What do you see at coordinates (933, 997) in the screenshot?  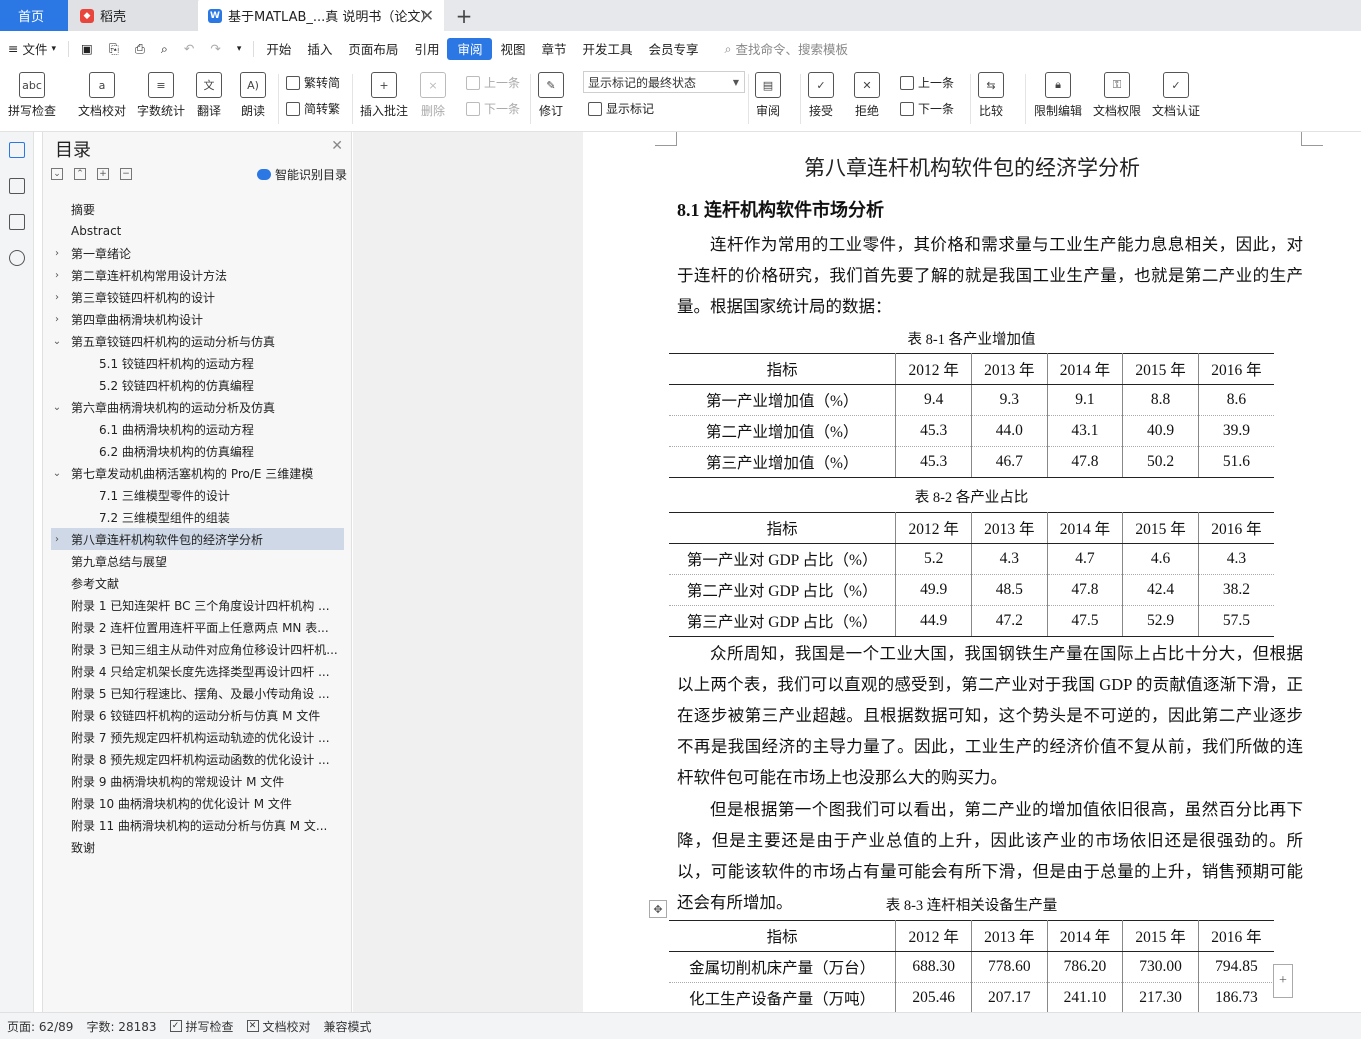 I see `table-cell: 205.46` at bounding box center [933, 997].